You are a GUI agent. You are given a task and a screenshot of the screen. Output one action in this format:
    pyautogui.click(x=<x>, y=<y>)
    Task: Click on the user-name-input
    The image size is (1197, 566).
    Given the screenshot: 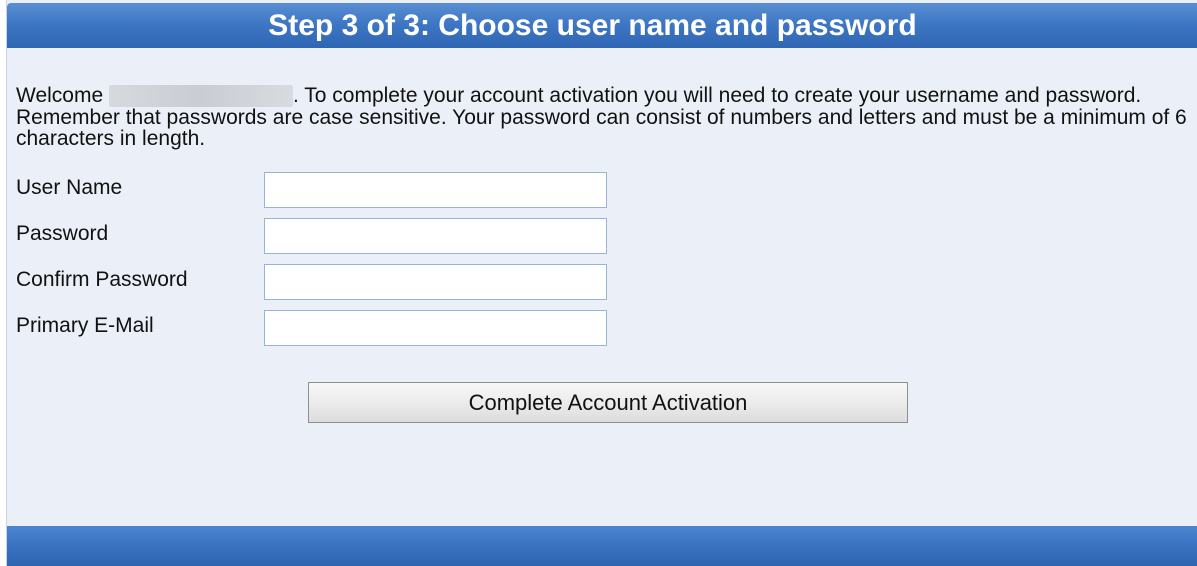 What is the action you would take?
    pyautogui.click(x=435, y=190)
    